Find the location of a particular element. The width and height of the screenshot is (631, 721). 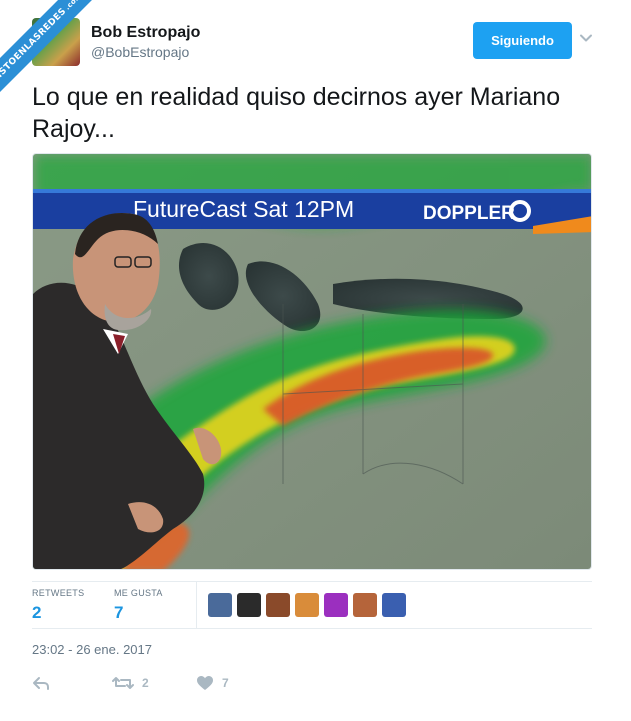

retweets-label: RETWEETS is located at coordinates (58, 593).